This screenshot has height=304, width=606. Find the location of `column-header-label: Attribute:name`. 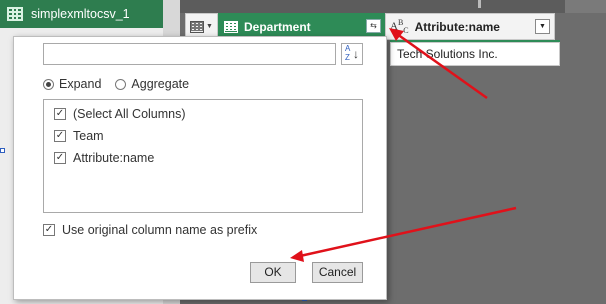

column-header-label: Attribute:name is located at coordinates (457, 26).